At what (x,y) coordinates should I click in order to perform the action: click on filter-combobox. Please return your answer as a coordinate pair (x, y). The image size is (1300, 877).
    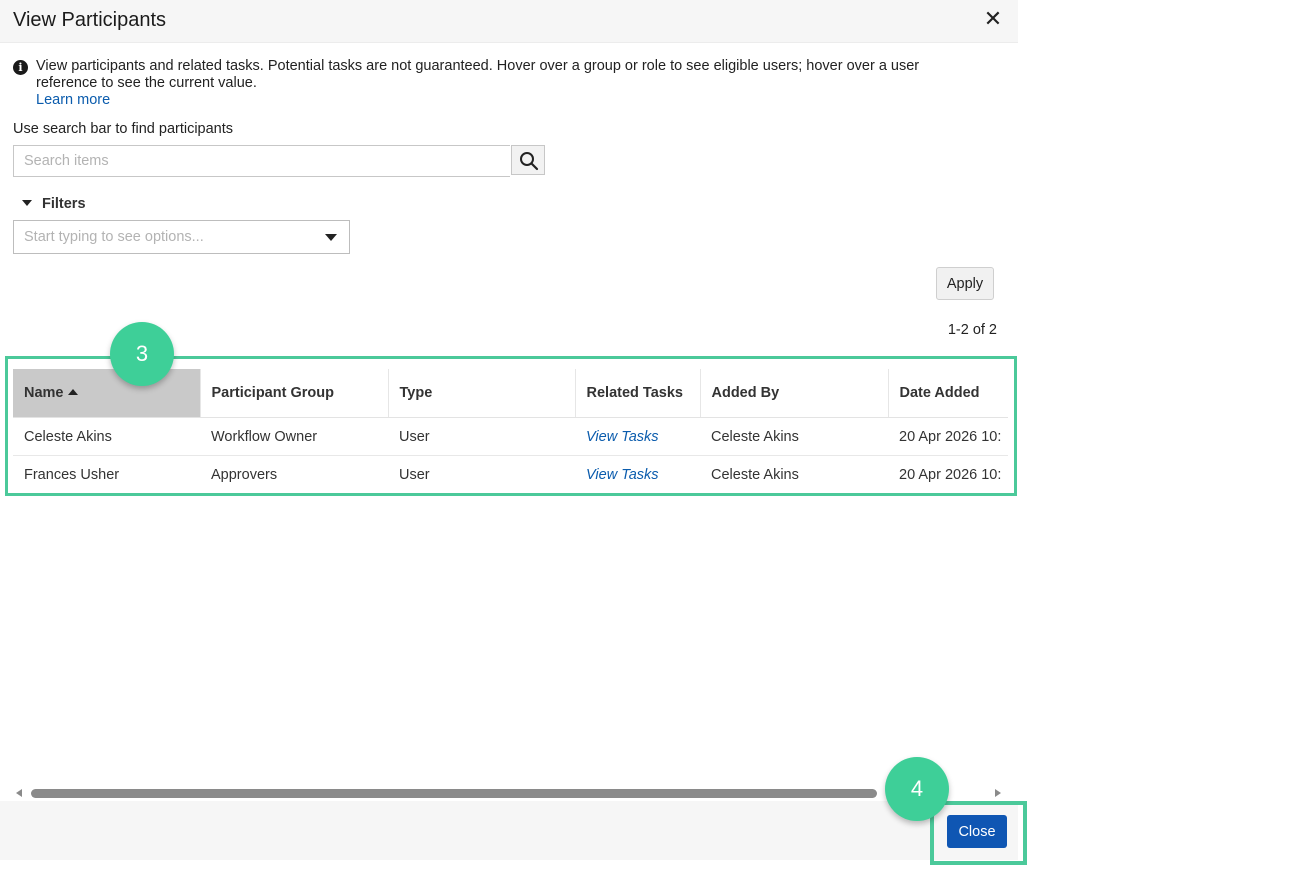
    Looking at the image, I should click on (181, 237).